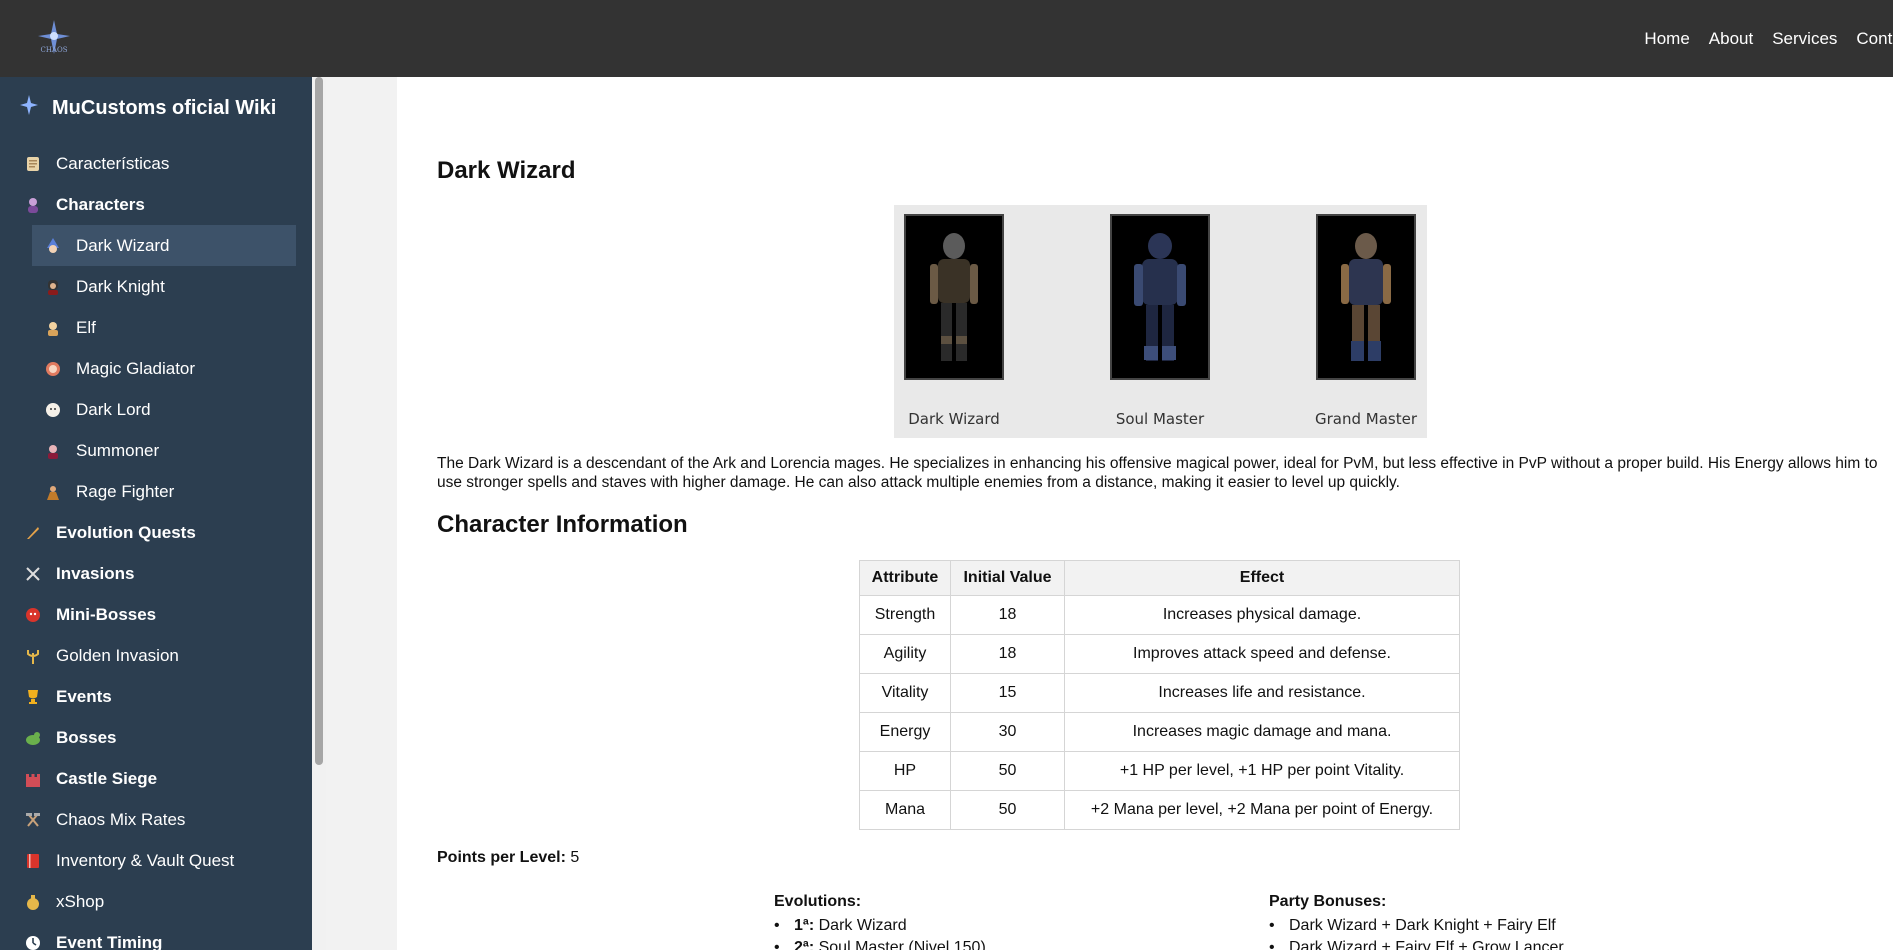 The height and width of the screenshot is (950, 1893). I want to click on sidebar-item-label: Chaos Mix Rates, so click(121, 819).